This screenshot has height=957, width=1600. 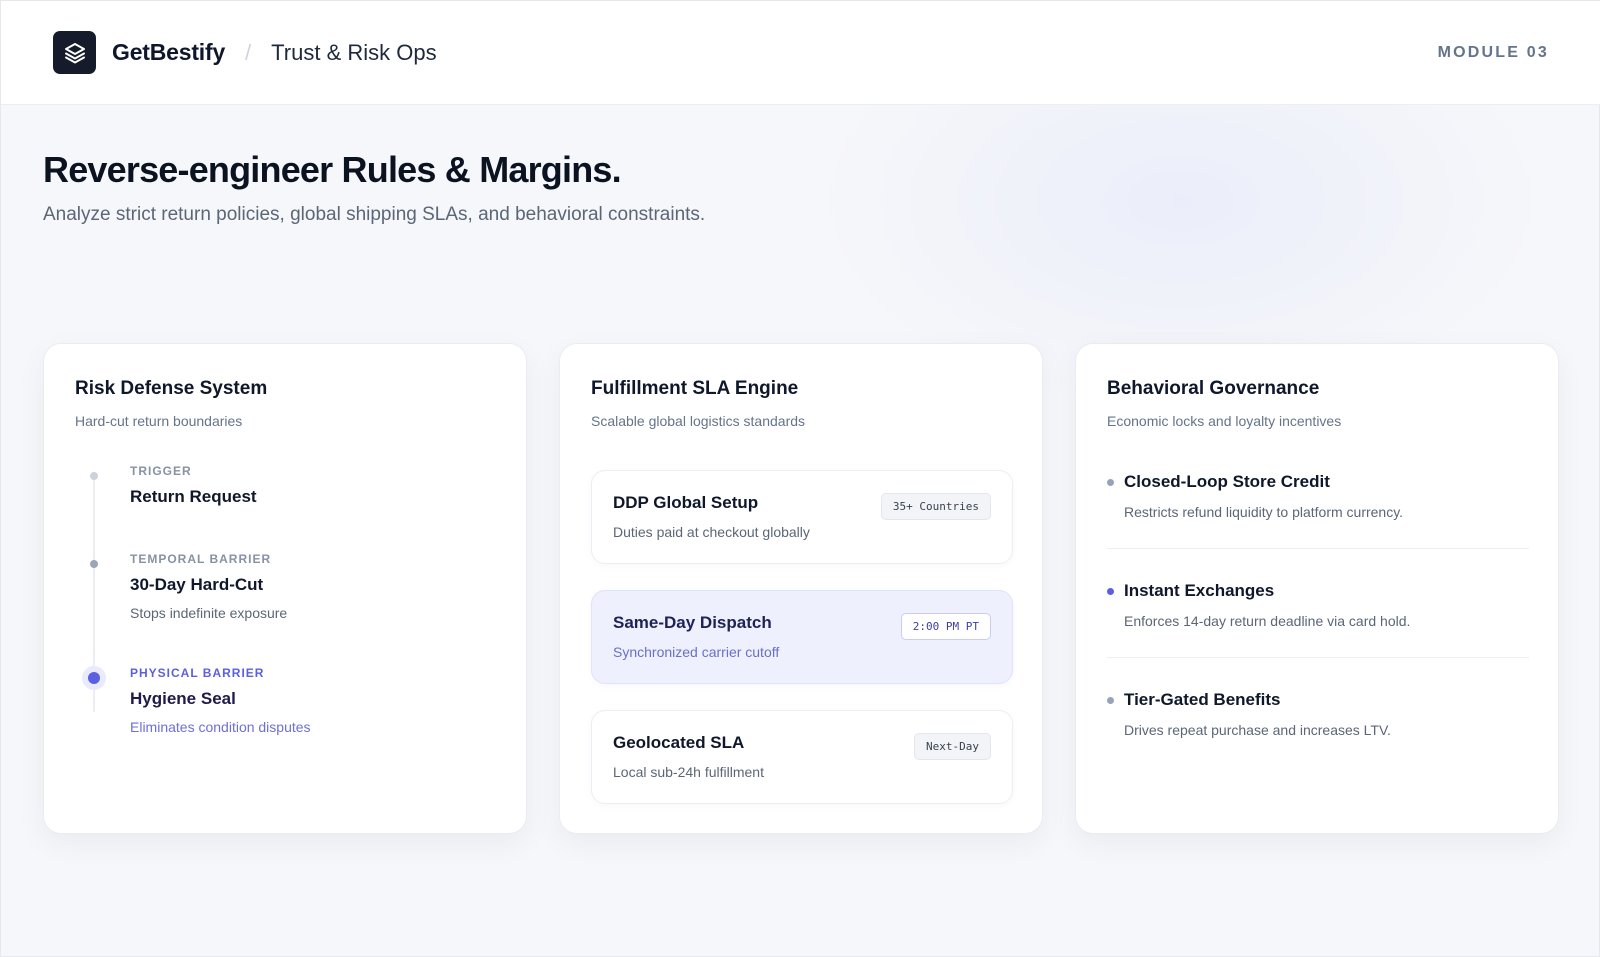 What do you see at coordinates (1227, 481) in the screenshot?
I see `governance-title: Closed-Loop Store Credit` at bounding box center [1227, 481].